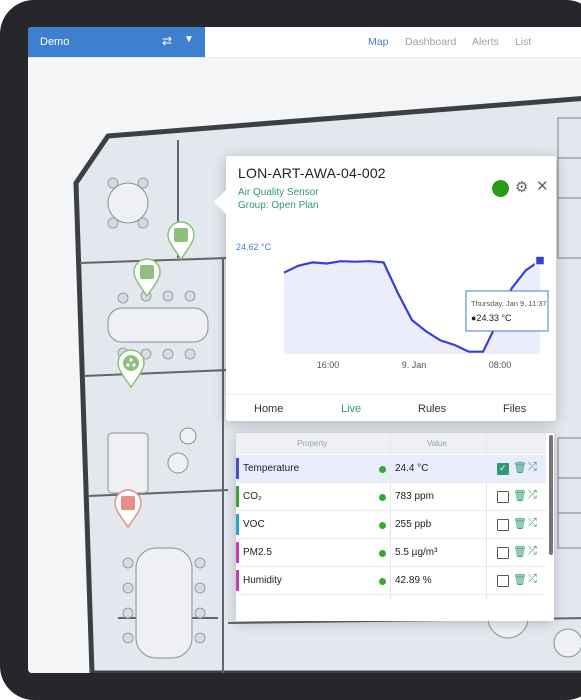 The image size is (581, 700). Describe the element at coordinates (521, 187) in the screenshot. I see `gear-icon: ⚙` at that location.